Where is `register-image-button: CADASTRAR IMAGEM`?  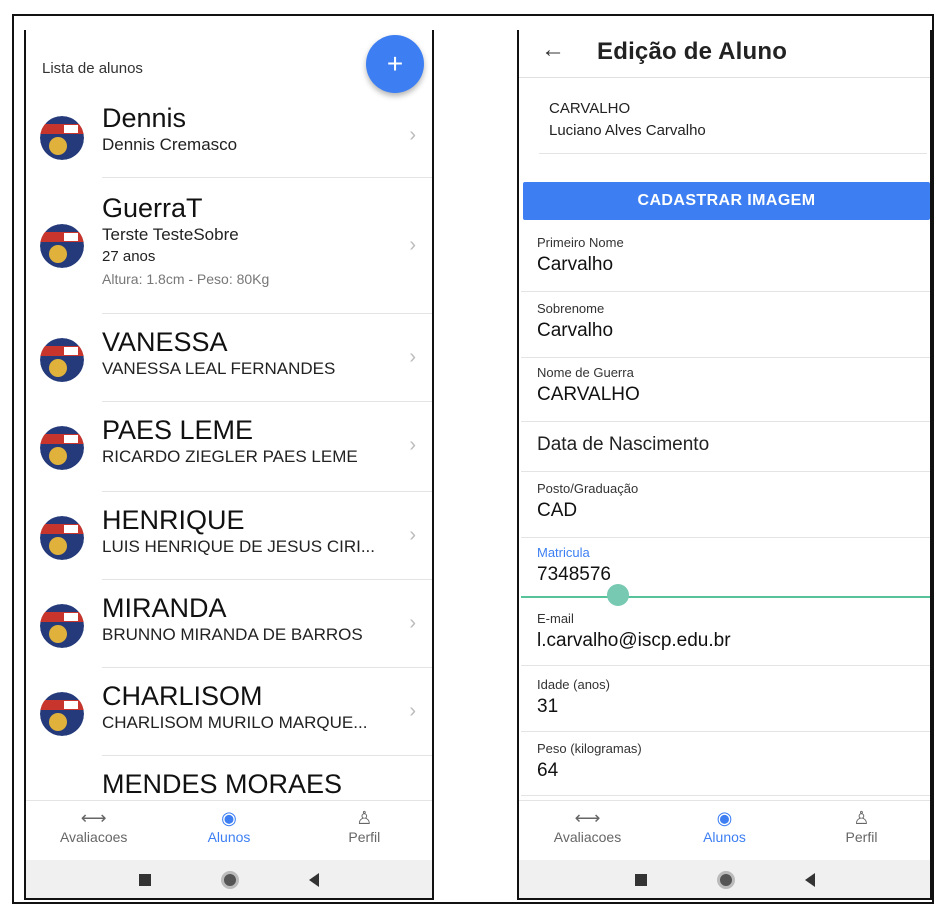
register-image-button: CADASTRAR IMAGEM is located at coordinates (726, 201).